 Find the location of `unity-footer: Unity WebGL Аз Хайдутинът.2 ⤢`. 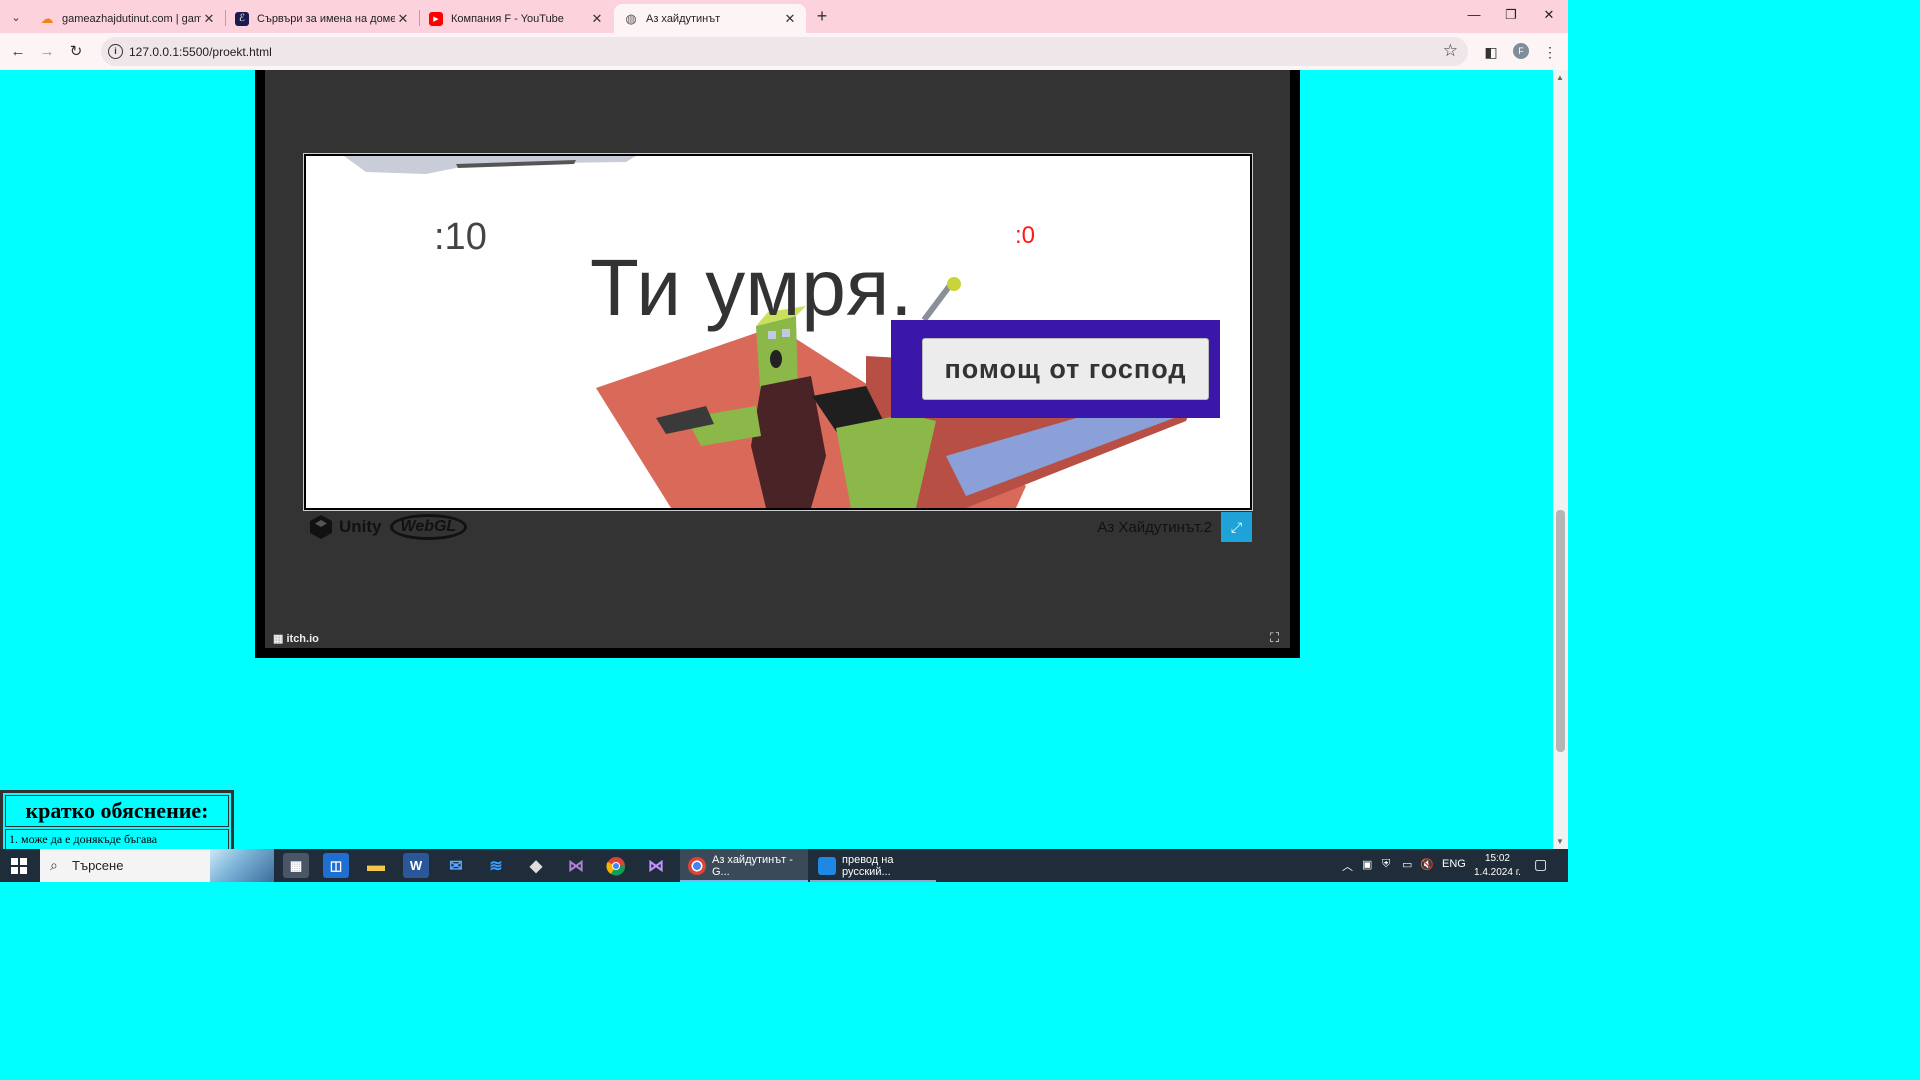

unity-footer: Unity WebGL Аз Хайдутинът.2 ⤢ is located at coordinates (778, 526).